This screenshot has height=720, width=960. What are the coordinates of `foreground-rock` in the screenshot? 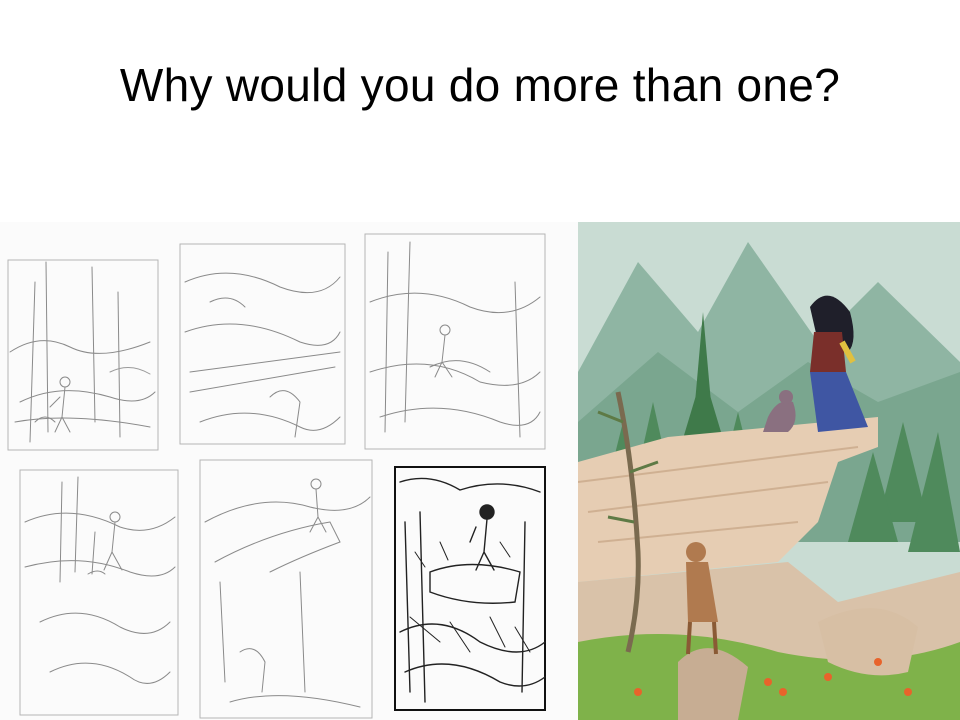 It's located at (713, 684).